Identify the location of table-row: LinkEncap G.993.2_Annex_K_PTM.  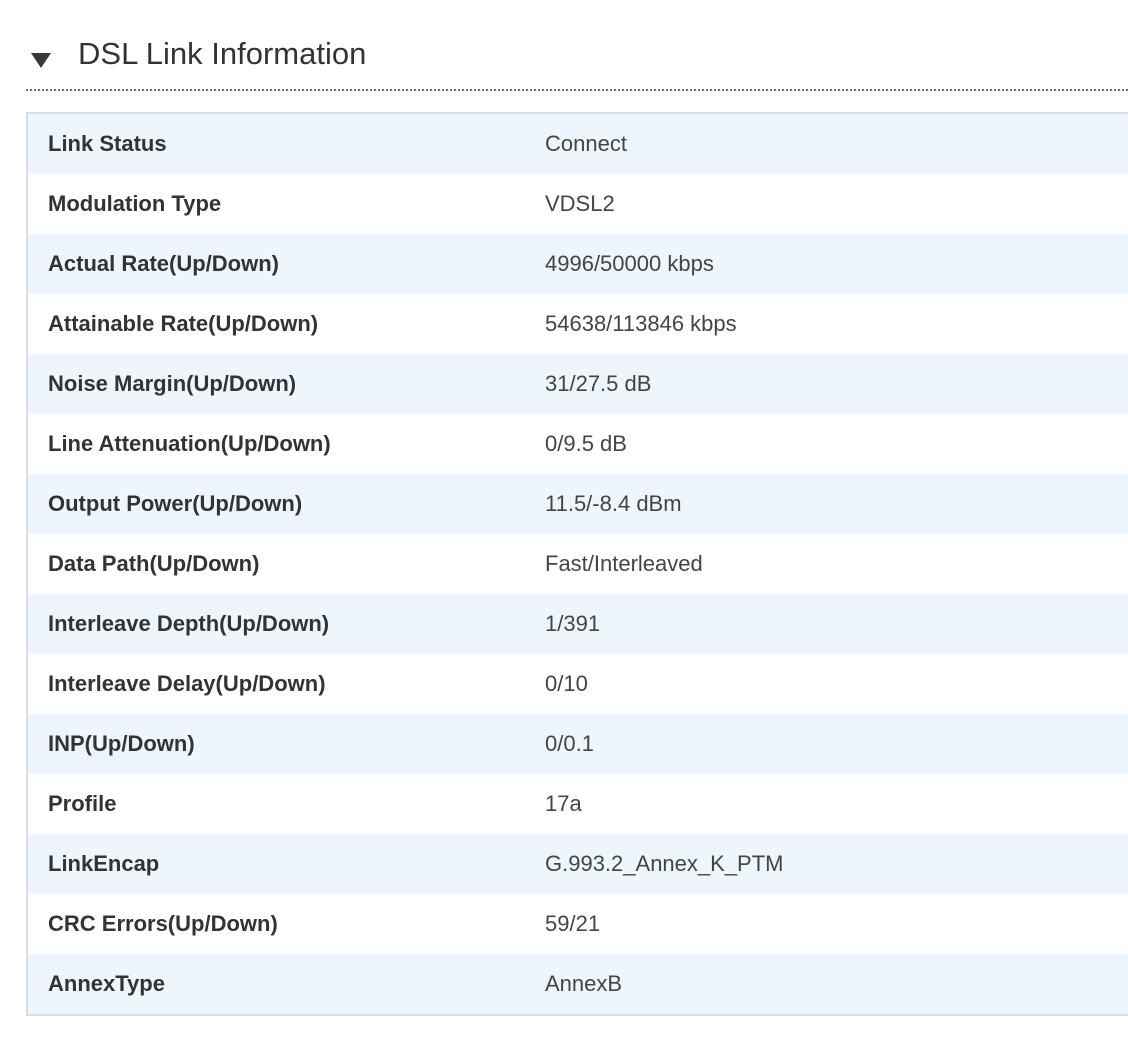
(578, 864).